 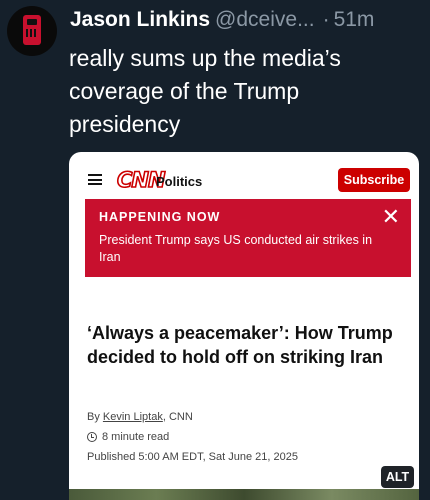 What do you see at coordinates (244, 494) in the screenshot?
I see `article-photo` at bounding box center [244, 494].